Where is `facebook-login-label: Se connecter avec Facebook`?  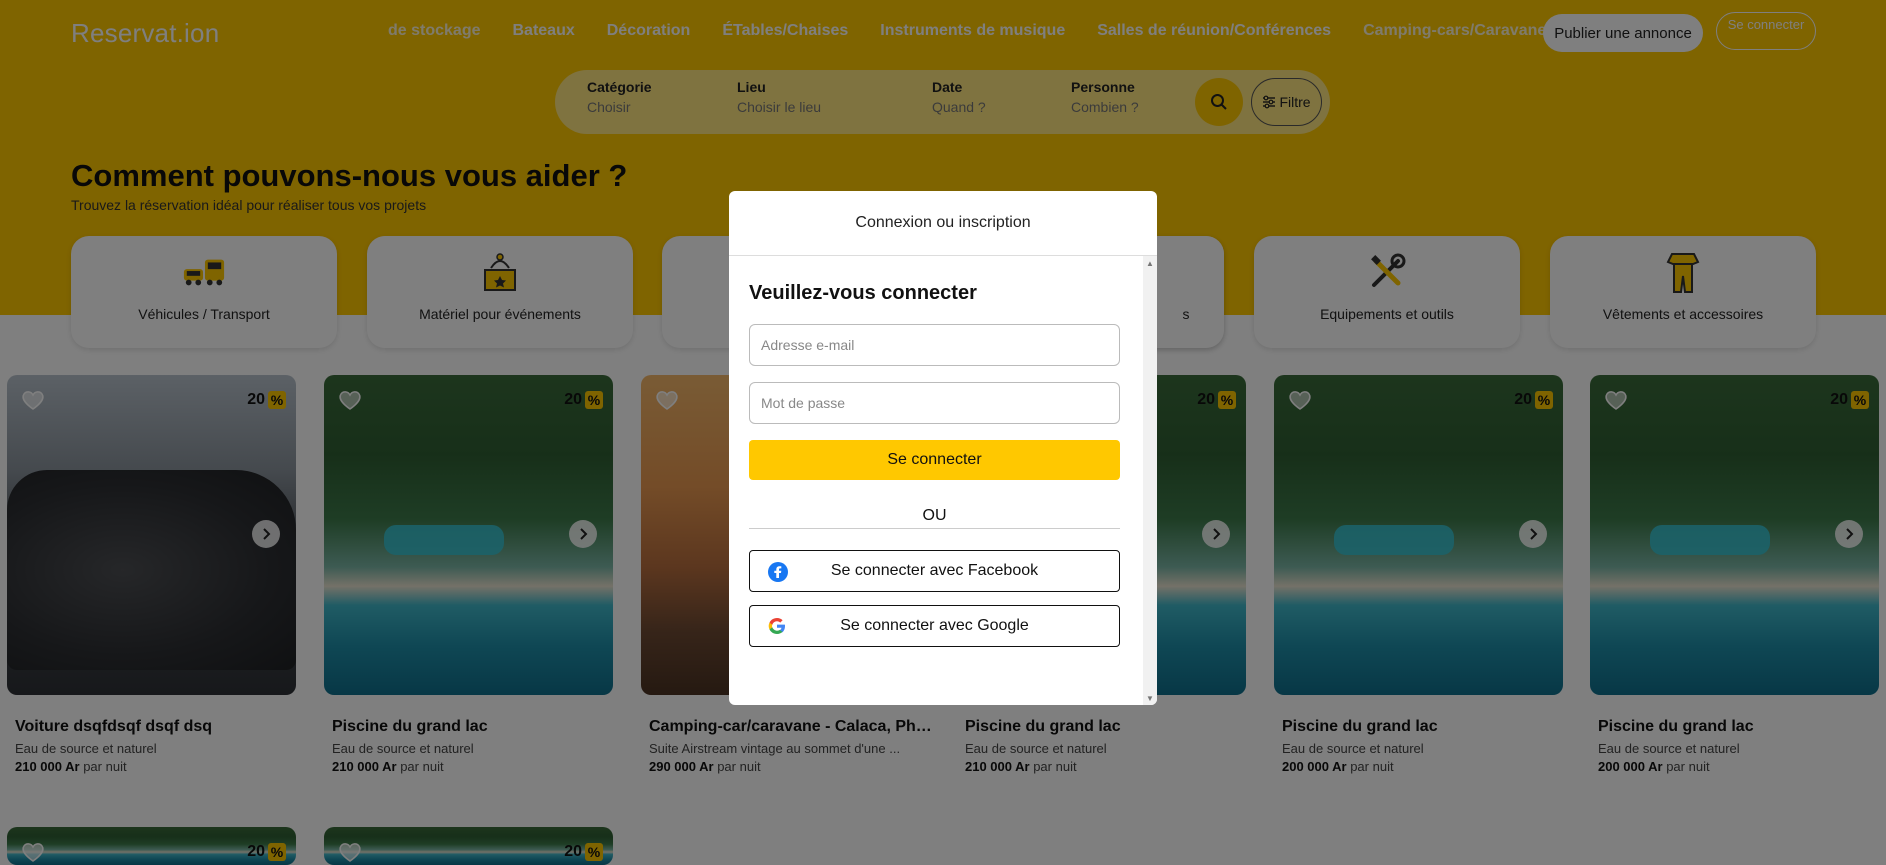 facebook-login-label: Se connecter avec Facebook is located at coordinates (934, 570).